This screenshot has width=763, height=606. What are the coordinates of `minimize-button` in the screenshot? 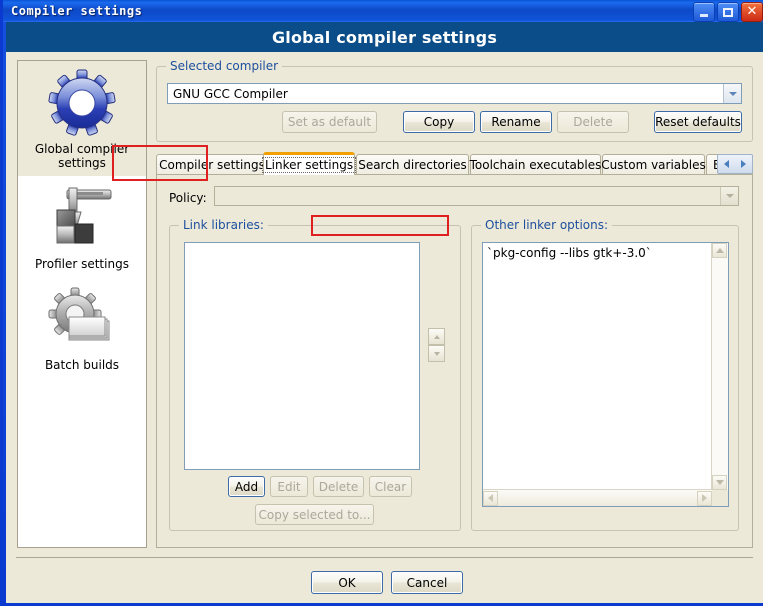 It's located at (704, 12).